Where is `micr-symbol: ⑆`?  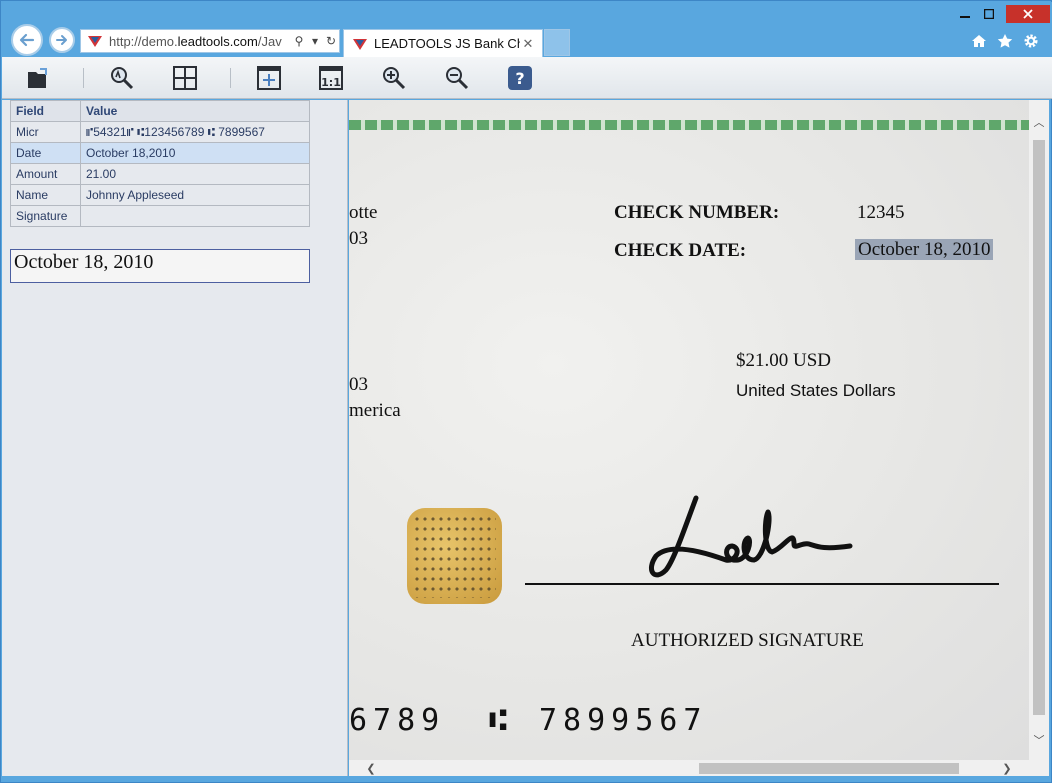
micr-symbol: ⑆ is located at coordinates (501, 720).